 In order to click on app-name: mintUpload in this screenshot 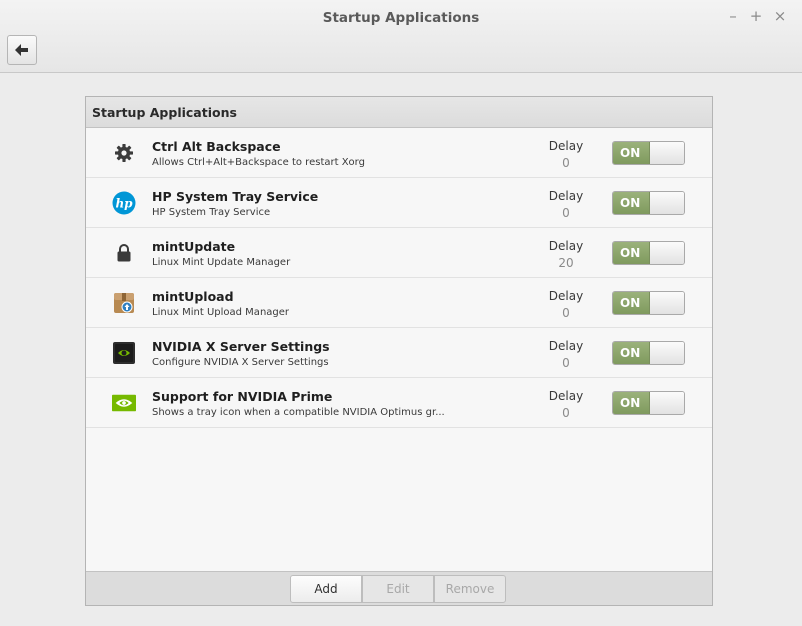, I will do `click(193, 296)`.